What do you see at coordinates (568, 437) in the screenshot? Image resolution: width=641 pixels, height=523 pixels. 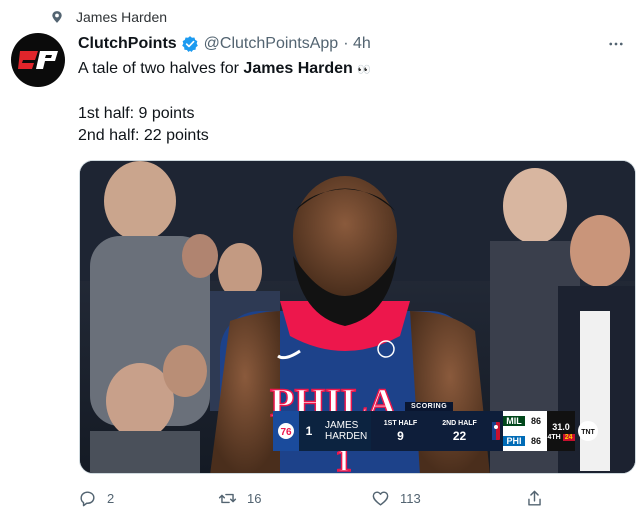 I see `scorebug-shot-clock: 24` at bounding box center [568, 437].